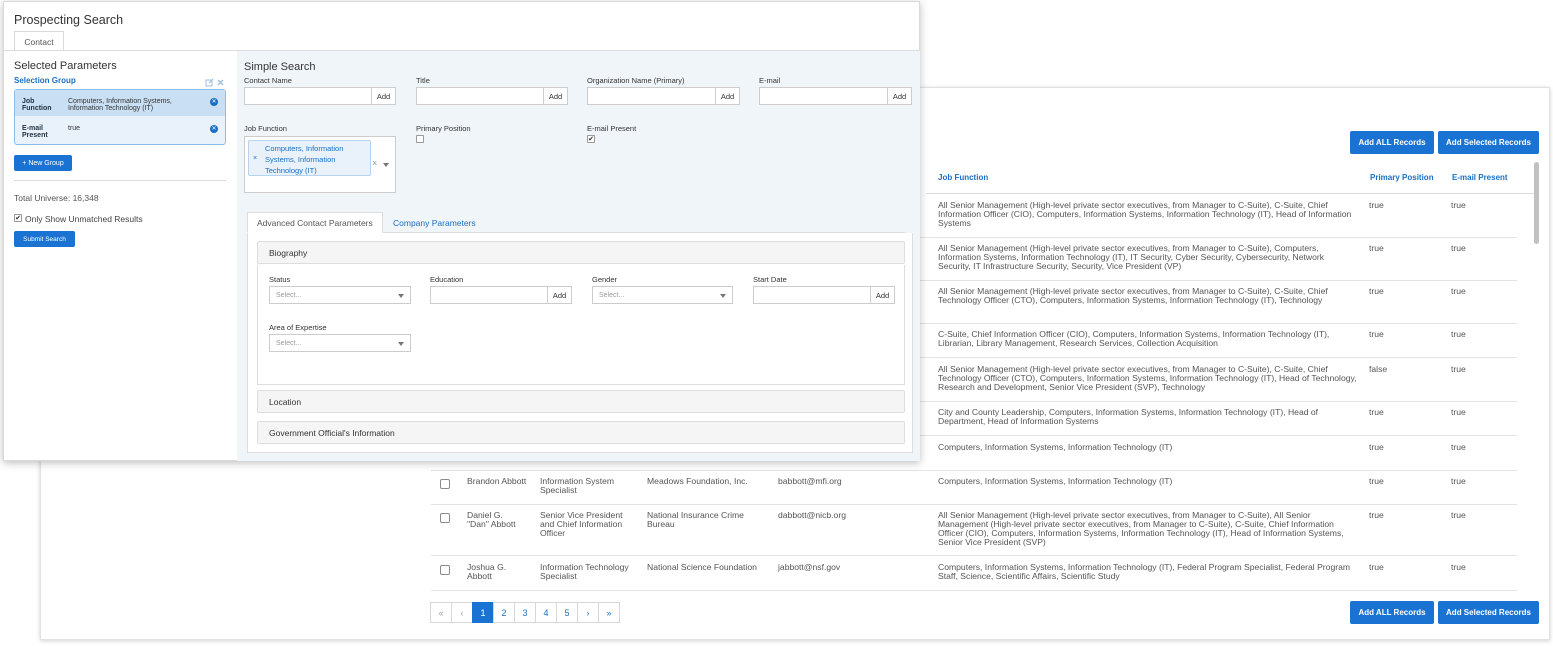  I want to click on biography-section-header: Biography, so click(581, 252).